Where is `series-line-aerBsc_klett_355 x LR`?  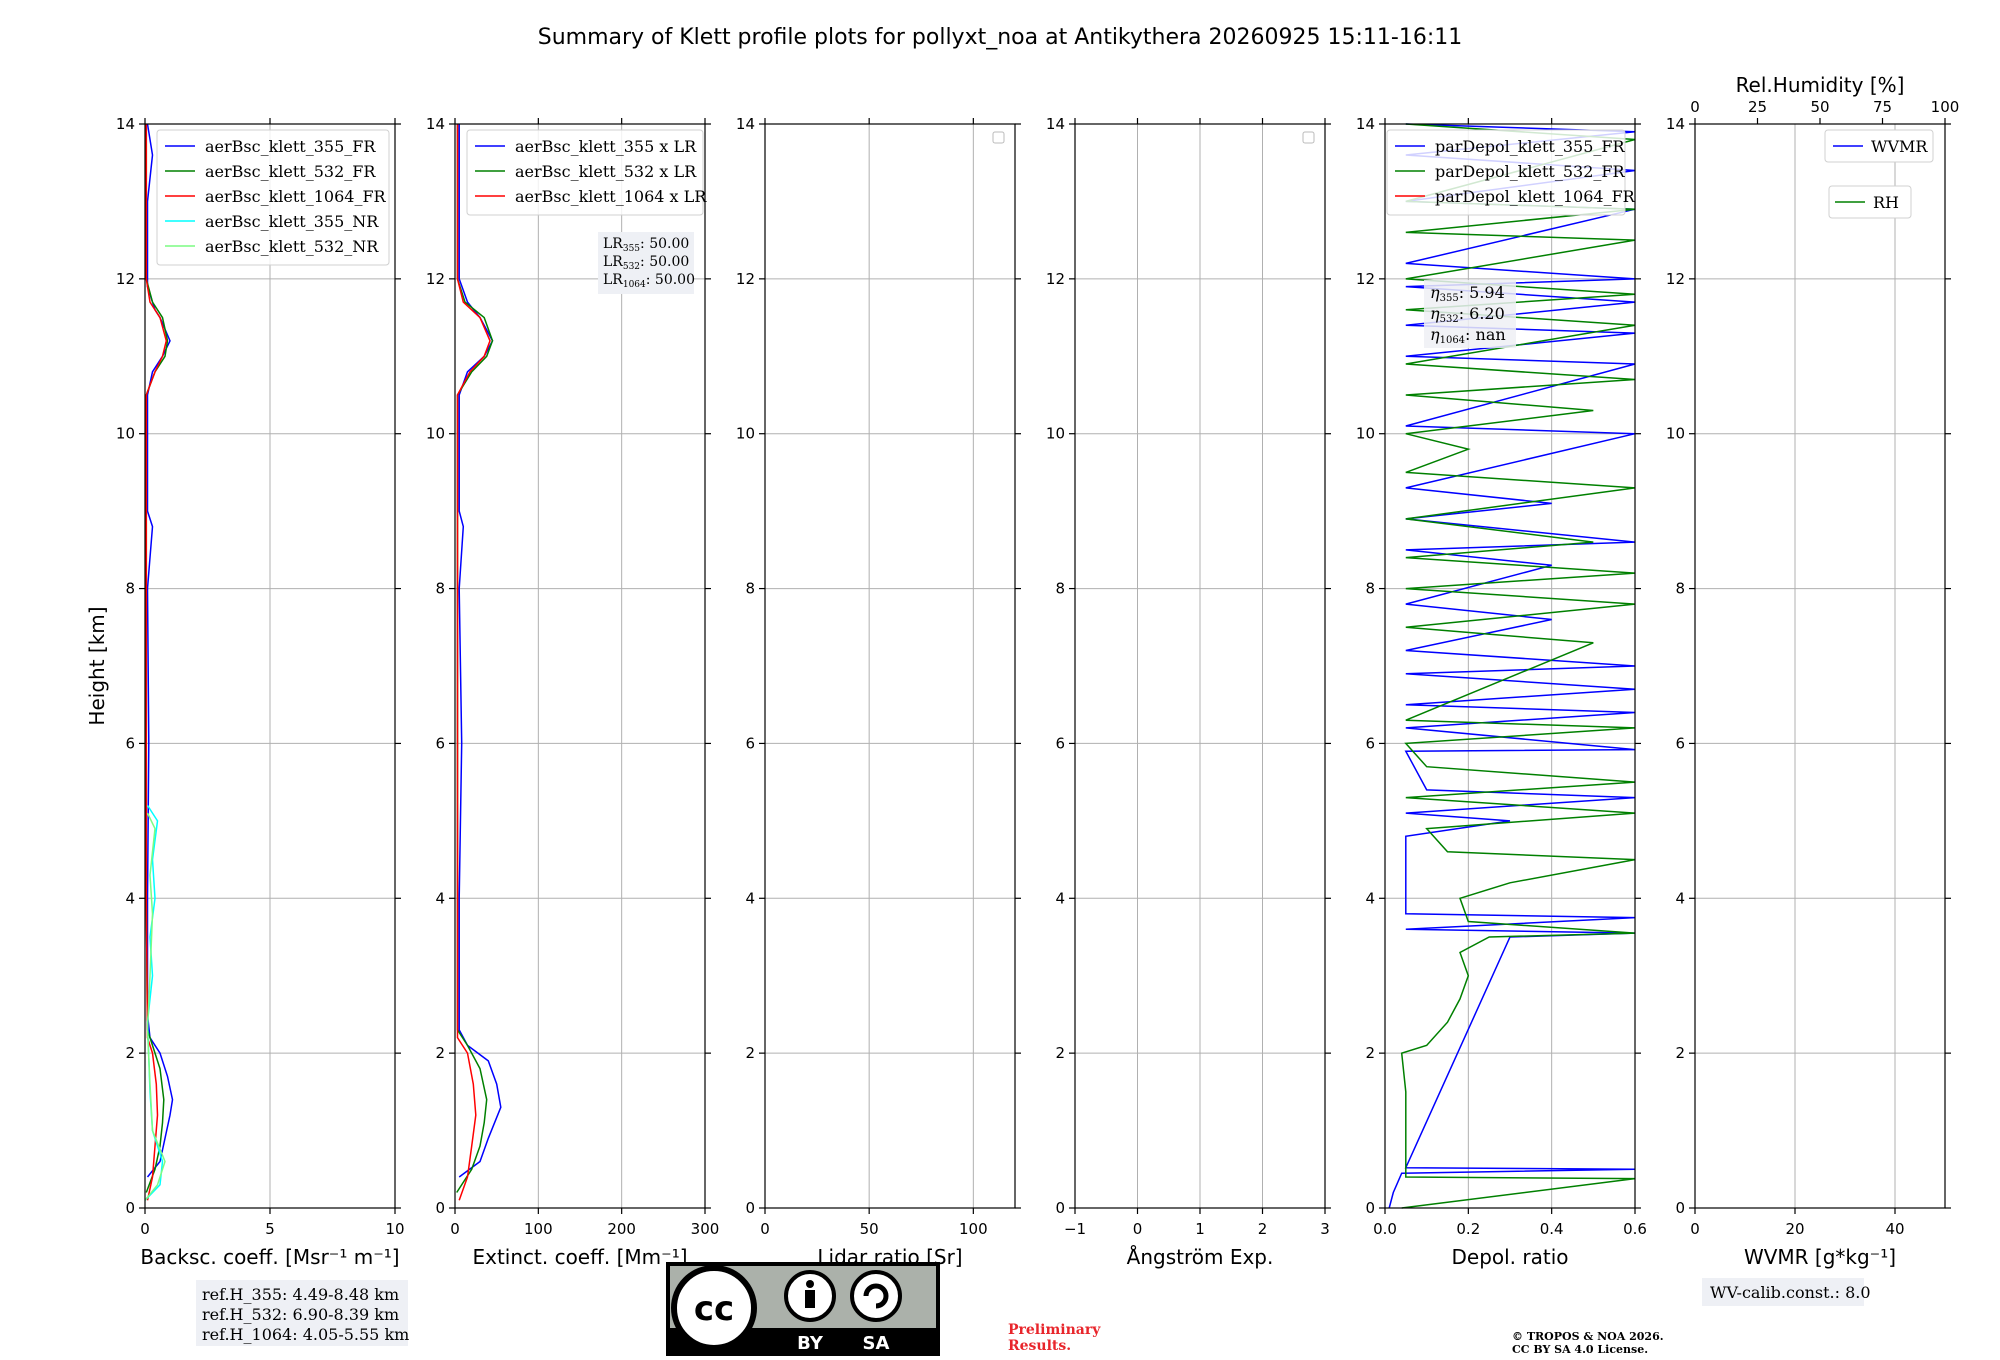 series-line-aerBsc_klett_355 x LR is located at coordinates (480, 651).